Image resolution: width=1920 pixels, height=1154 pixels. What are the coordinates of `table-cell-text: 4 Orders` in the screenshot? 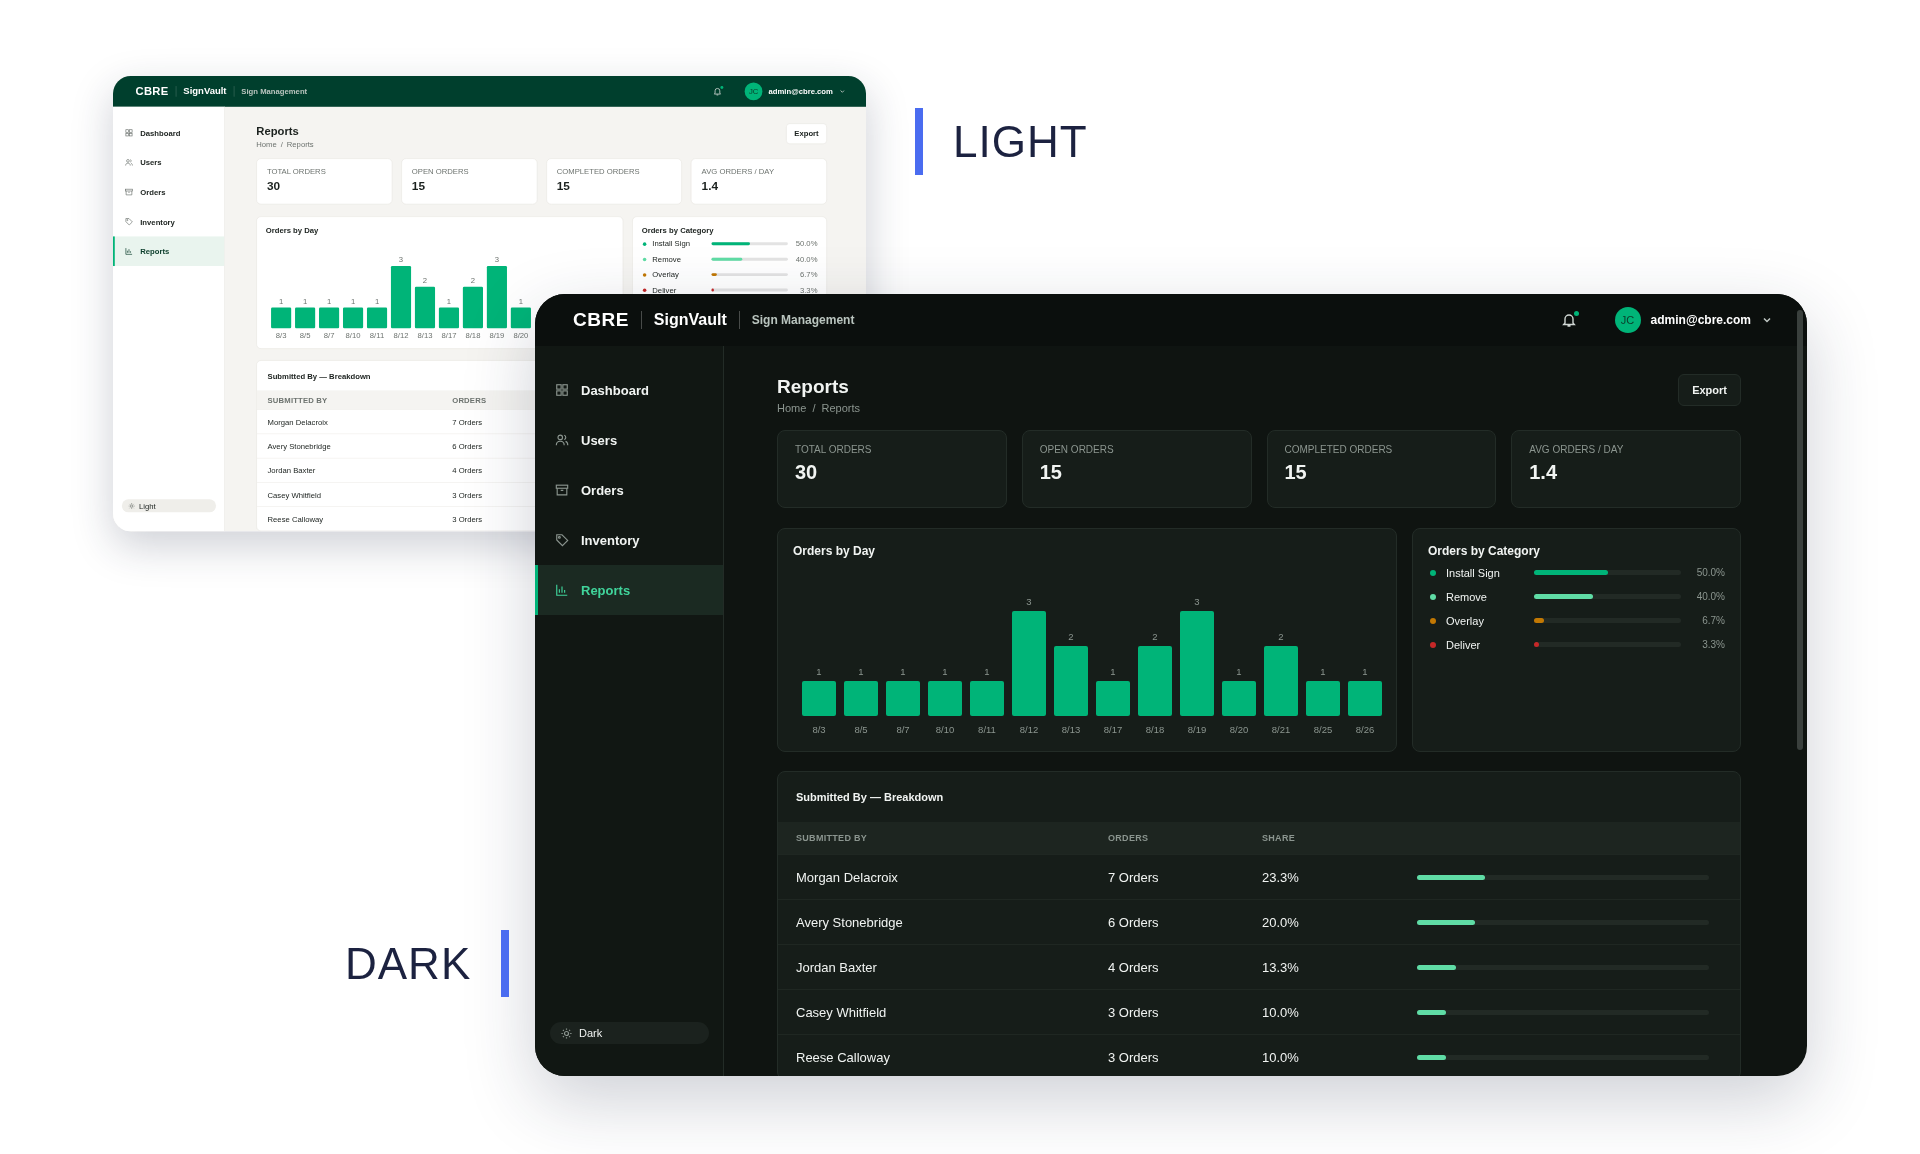 It's located at (1134, 967).